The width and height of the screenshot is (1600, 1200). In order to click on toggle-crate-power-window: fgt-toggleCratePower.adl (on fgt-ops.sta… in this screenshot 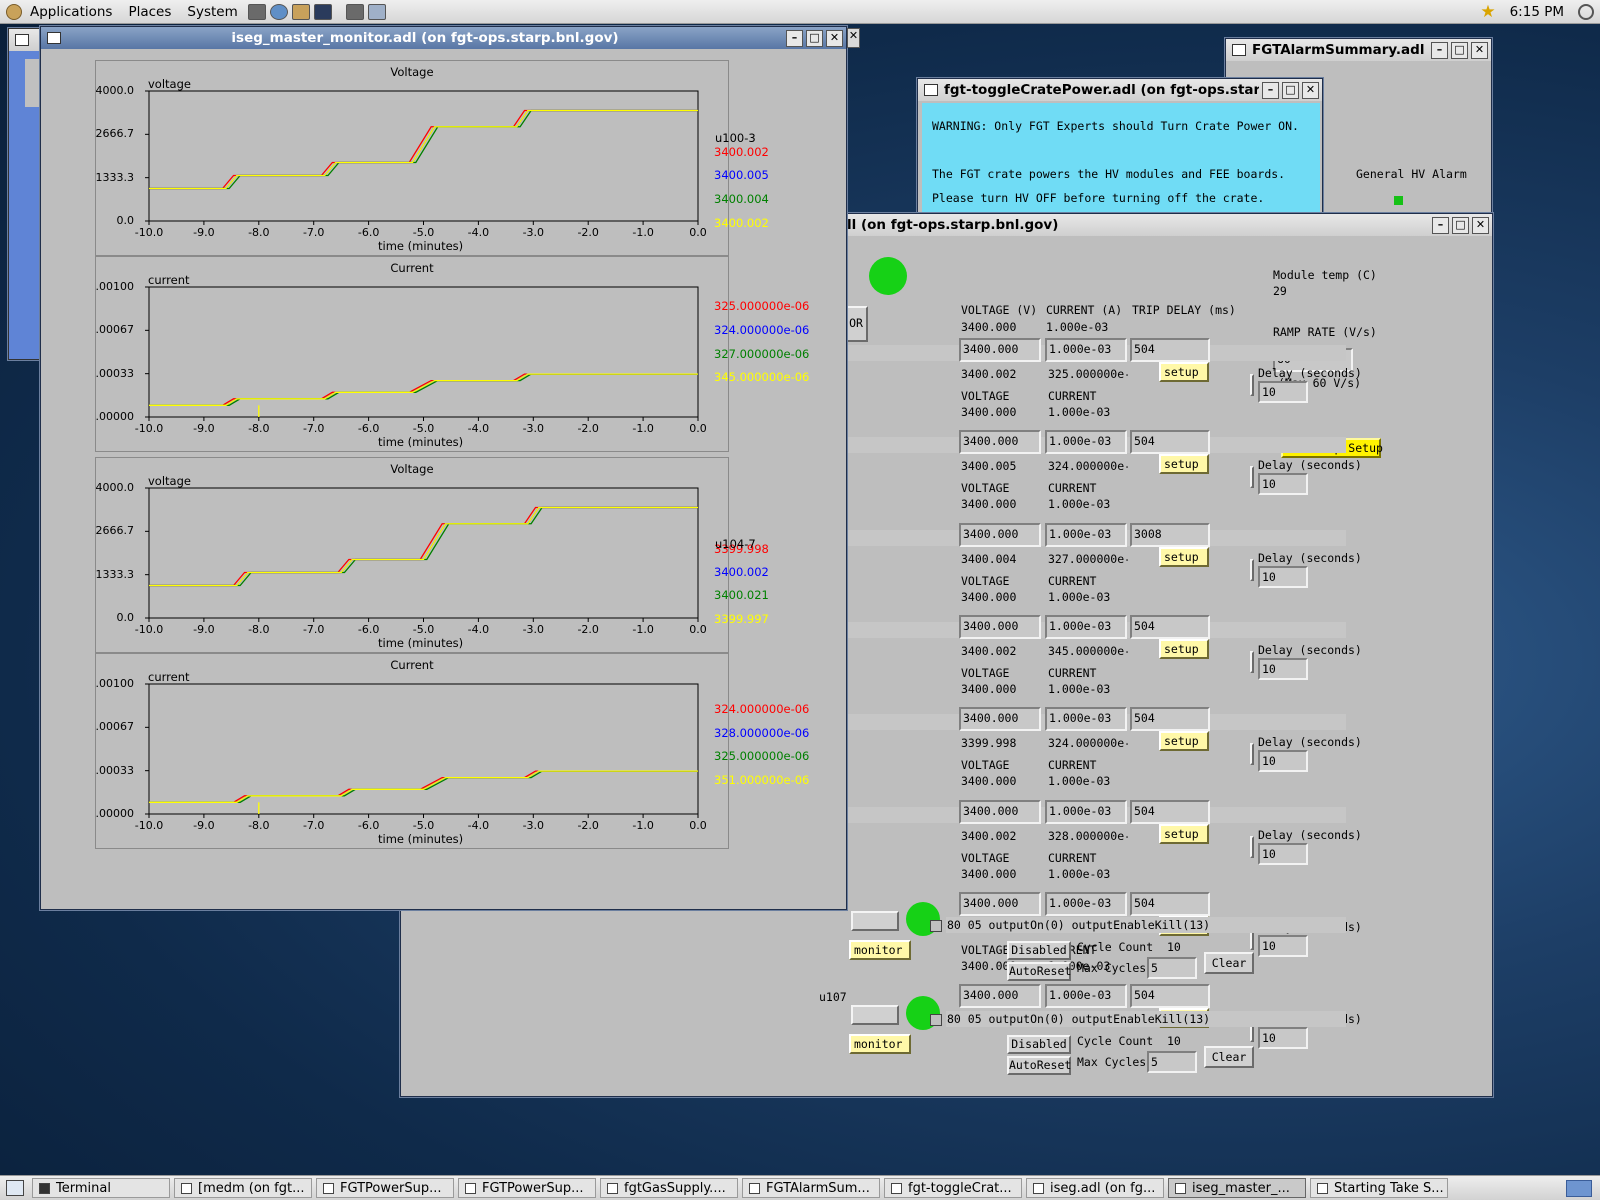, I will do `click(1120, 148)`.